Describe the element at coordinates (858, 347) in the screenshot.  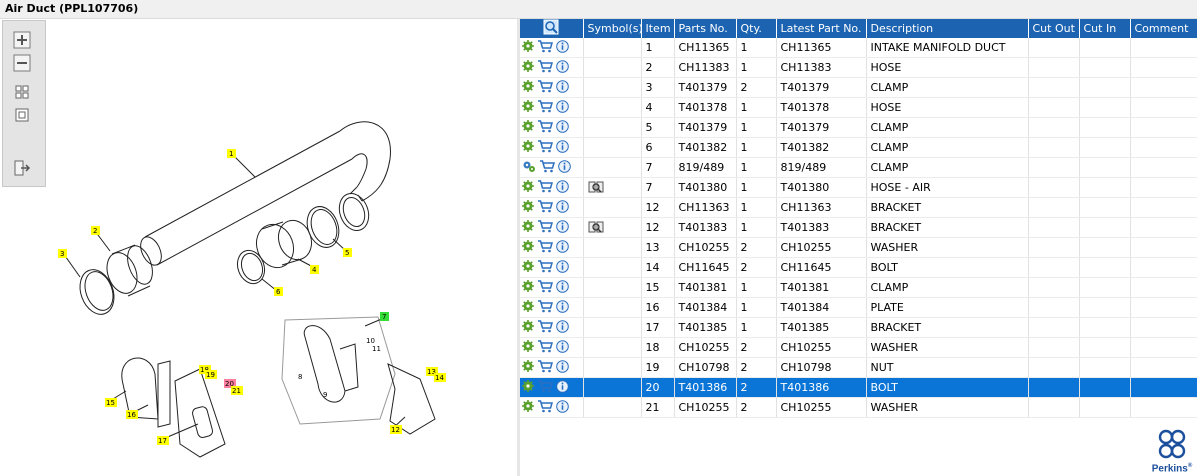
I see `table-row: 18 CH10255 2 CH10255 WASHER` at that location.